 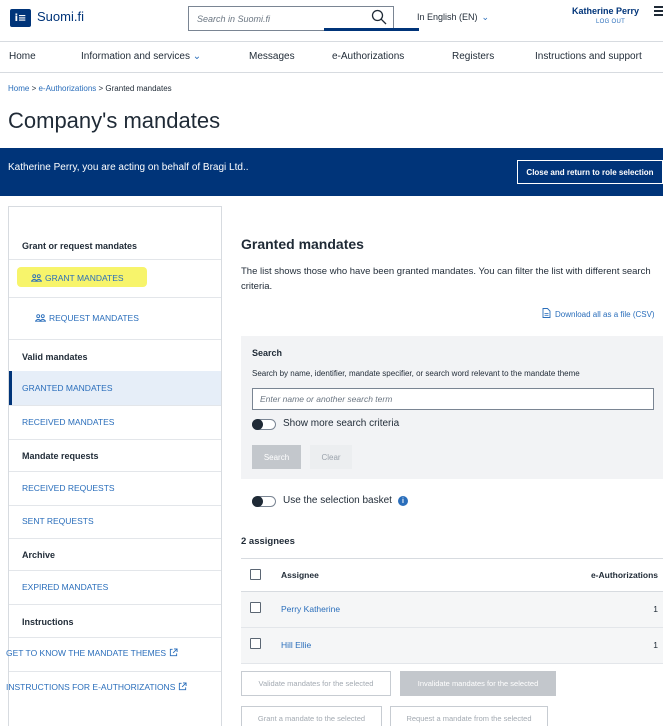 I want to click on breadcrumb-home: Home, so click(x=18, y=88).